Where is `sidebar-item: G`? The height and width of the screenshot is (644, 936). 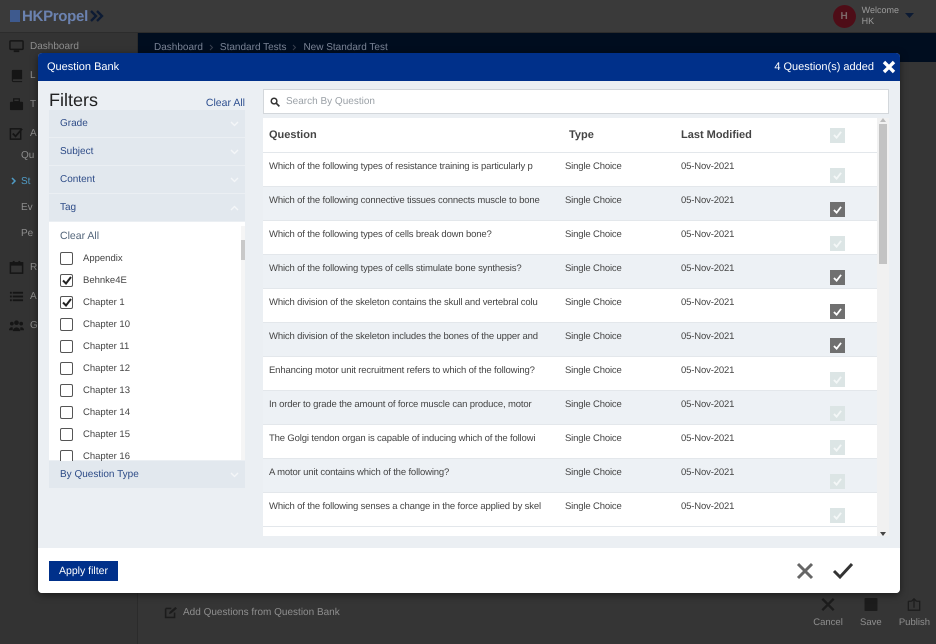
sidebar-item: G is located at coordinates (23, 325).